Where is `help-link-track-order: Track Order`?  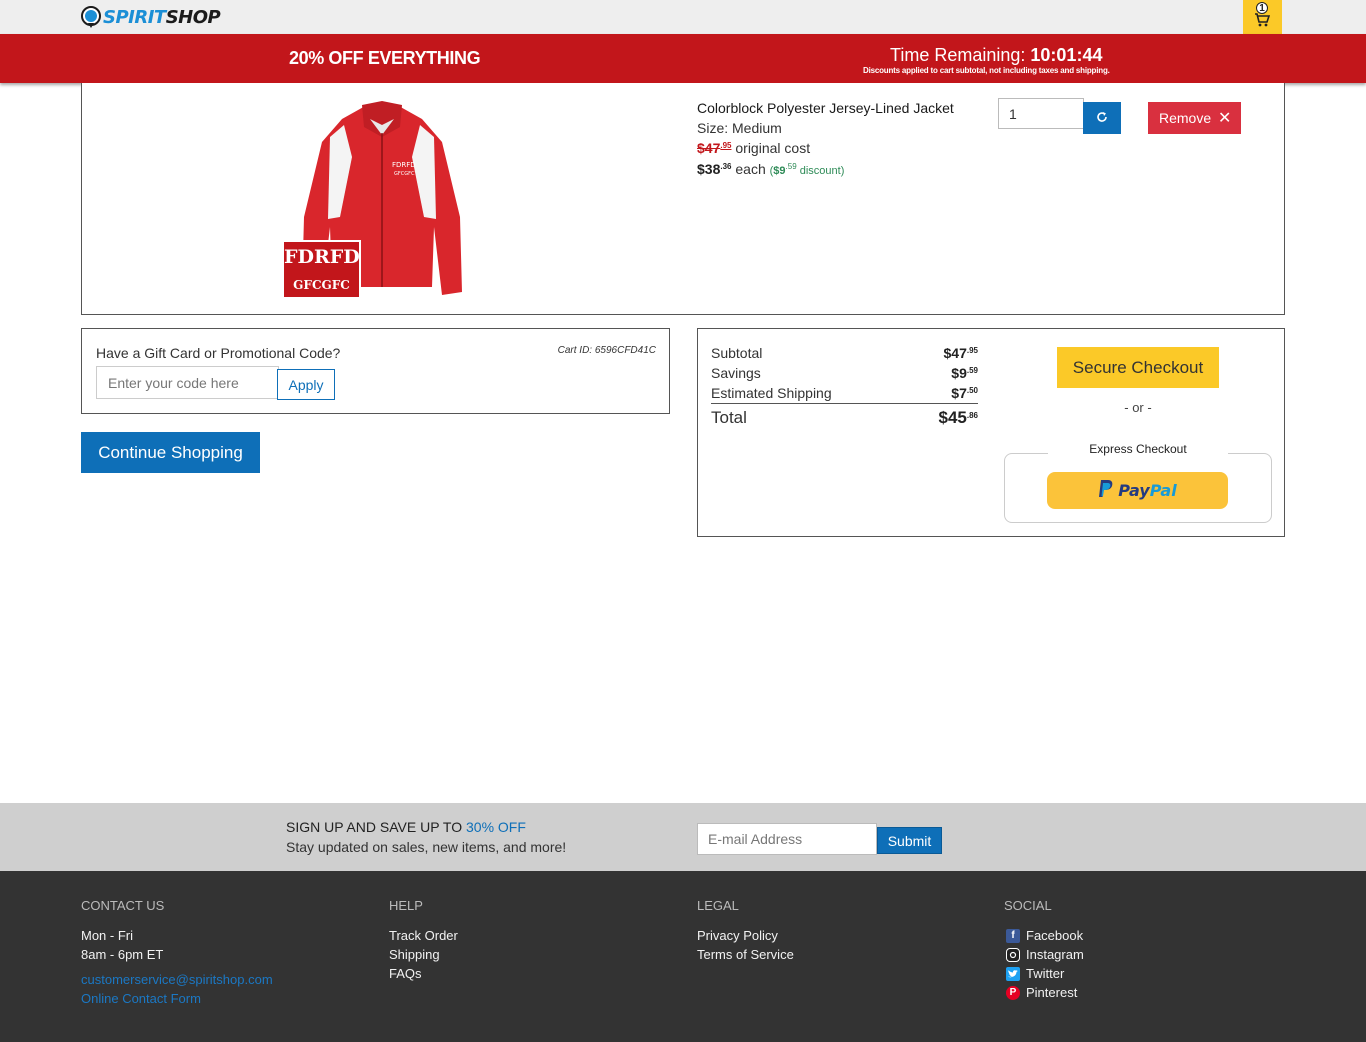
help-link-track-order: Track Order is located at coordinates (423, 935).